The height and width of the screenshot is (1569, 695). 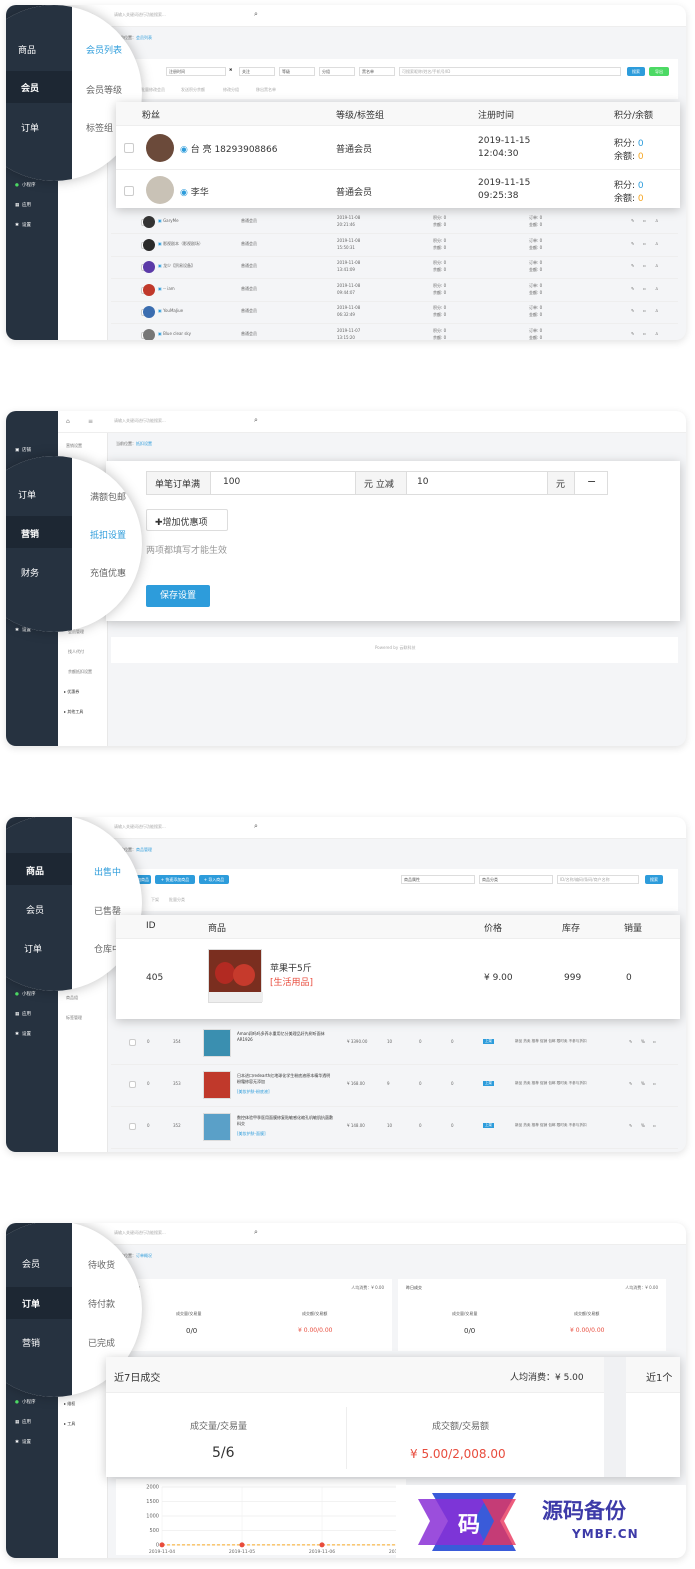 What do you see at coordinates (104, 89) in the screenshot?
I see `submenu-member-level: 会员等级` at bounding box center [104, 89].